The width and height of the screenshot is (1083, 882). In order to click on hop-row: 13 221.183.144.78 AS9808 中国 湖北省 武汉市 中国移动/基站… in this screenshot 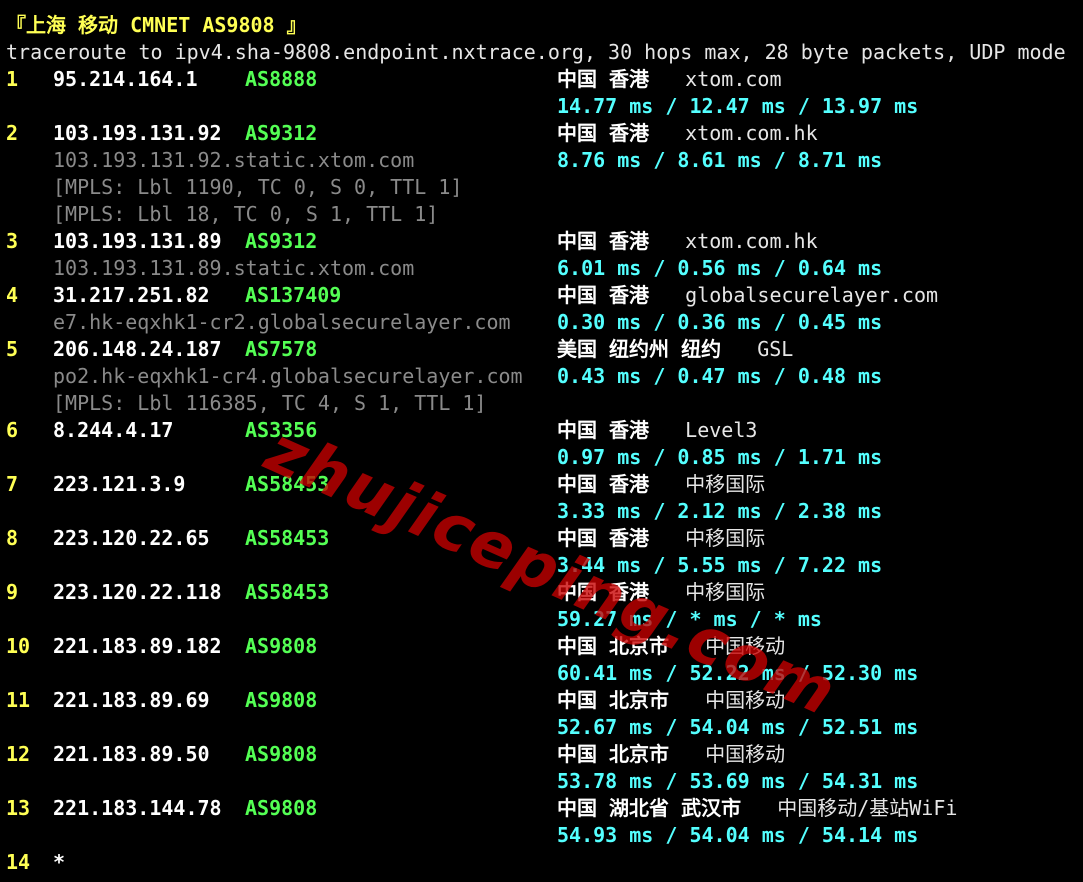, I will do `click(544, 808)`.